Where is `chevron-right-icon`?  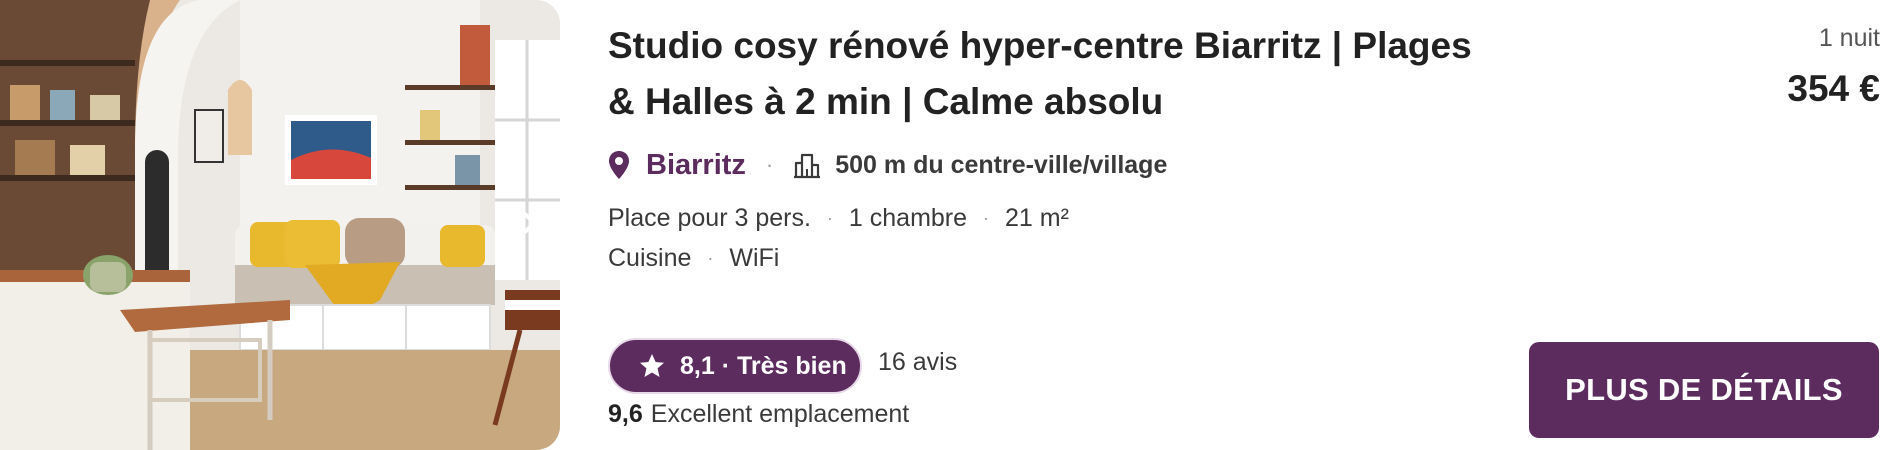 chevron-right-icon is located at coordinates (529, 223).